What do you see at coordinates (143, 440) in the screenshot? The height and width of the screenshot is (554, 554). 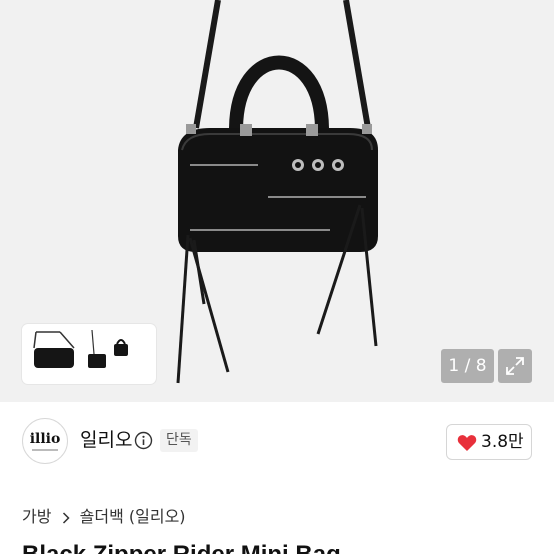 I see `info-circle-icon` at bounding box center [143, 440].